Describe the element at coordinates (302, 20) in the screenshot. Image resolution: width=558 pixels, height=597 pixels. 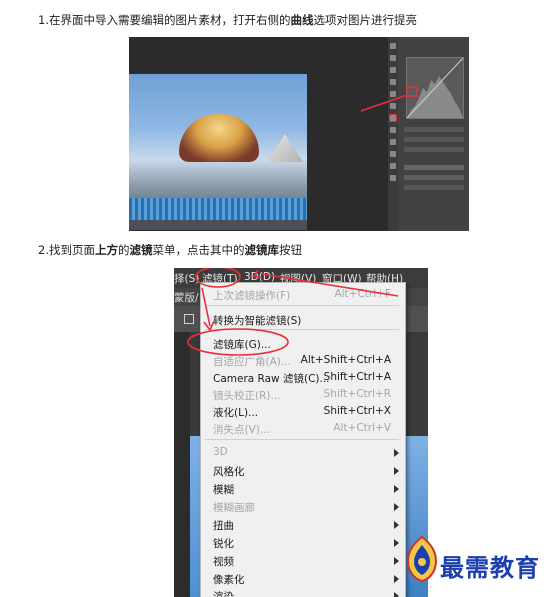
I see `step-1-bold-curves: 曲线` at that location.